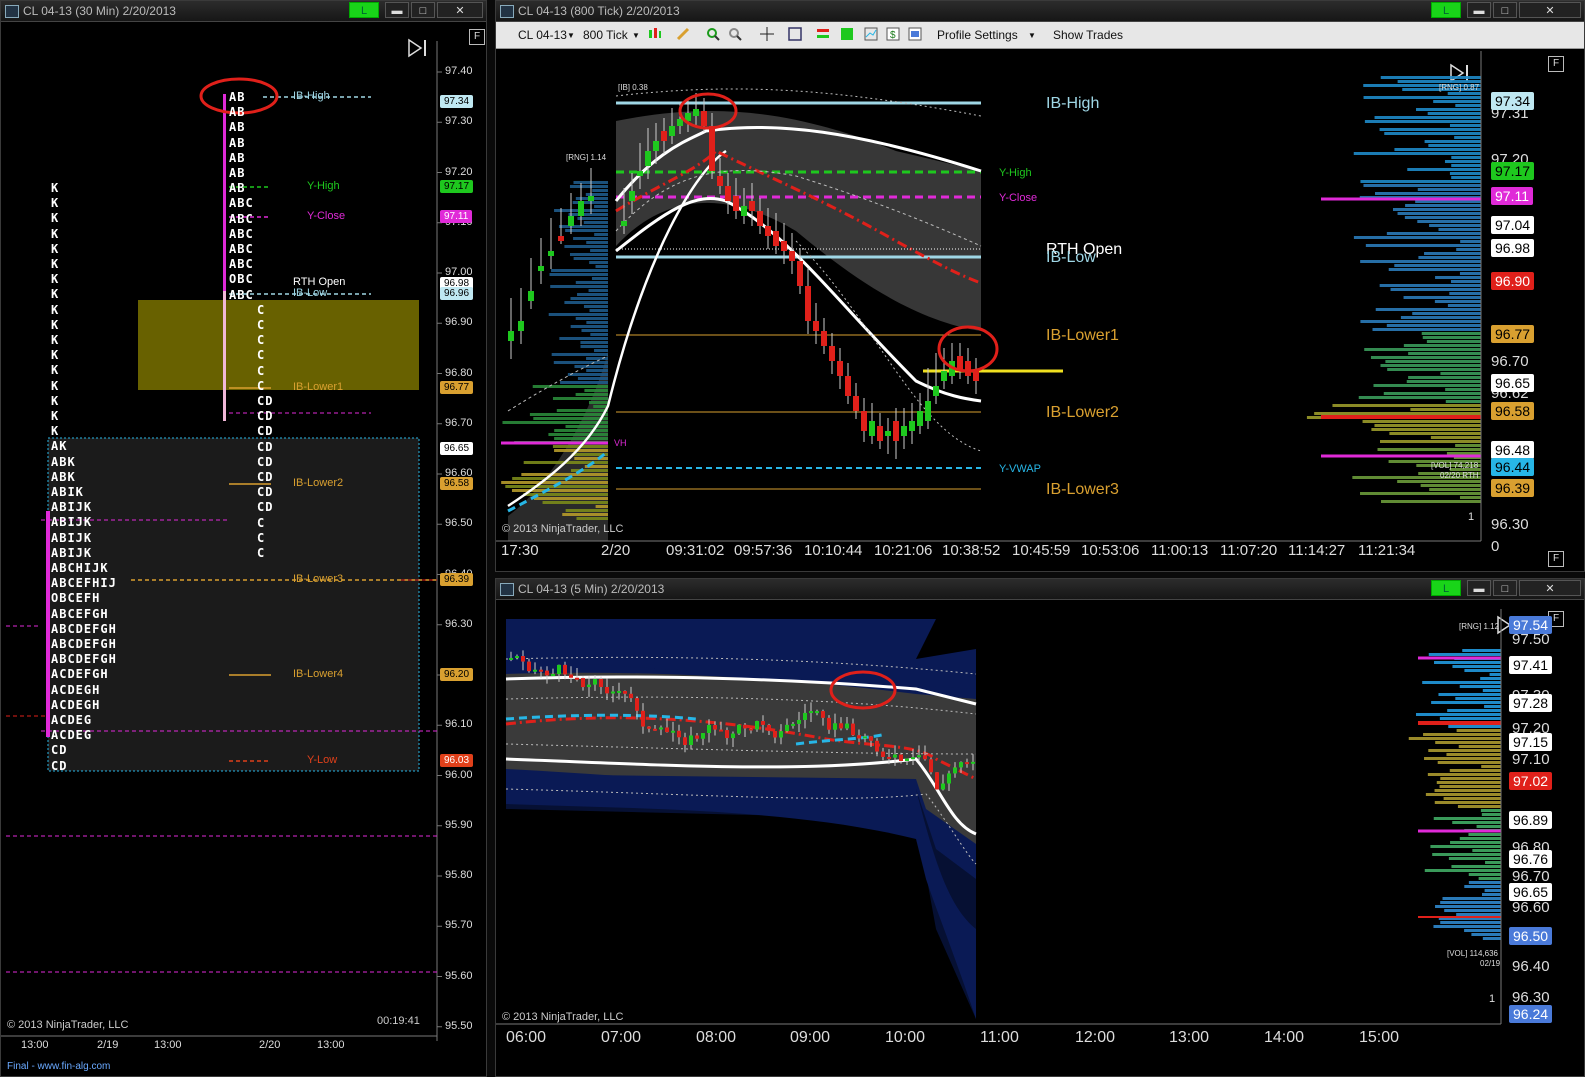 This screenshot has height=1077, width=1585. What do you see at coordinates (586, 157) in the screenshot?
I see `range-label: [RNG] 1.14` at bounding box center [586, 157].